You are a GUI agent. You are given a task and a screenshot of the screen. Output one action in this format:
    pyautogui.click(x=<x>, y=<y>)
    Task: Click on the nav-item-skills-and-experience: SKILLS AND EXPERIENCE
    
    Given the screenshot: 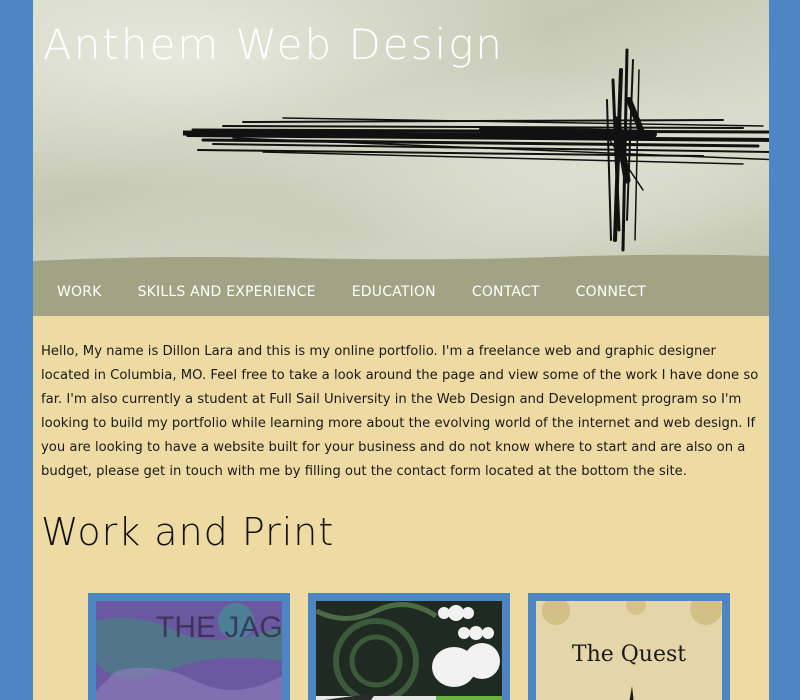 What is the action you would take?
    pyautogui.click(x=227, y=292)
    